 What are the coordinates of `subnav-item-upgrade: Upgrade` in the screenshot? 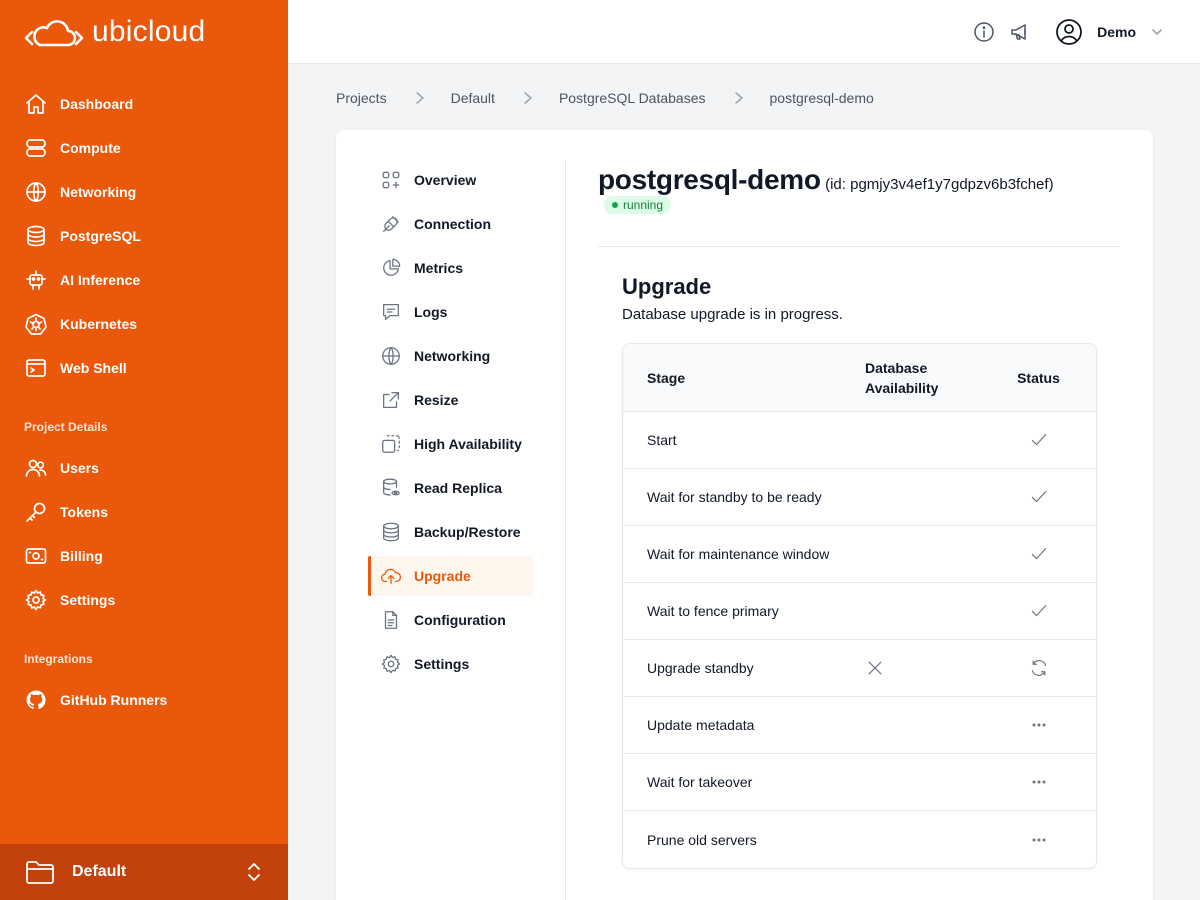 It's located at (451, 576).